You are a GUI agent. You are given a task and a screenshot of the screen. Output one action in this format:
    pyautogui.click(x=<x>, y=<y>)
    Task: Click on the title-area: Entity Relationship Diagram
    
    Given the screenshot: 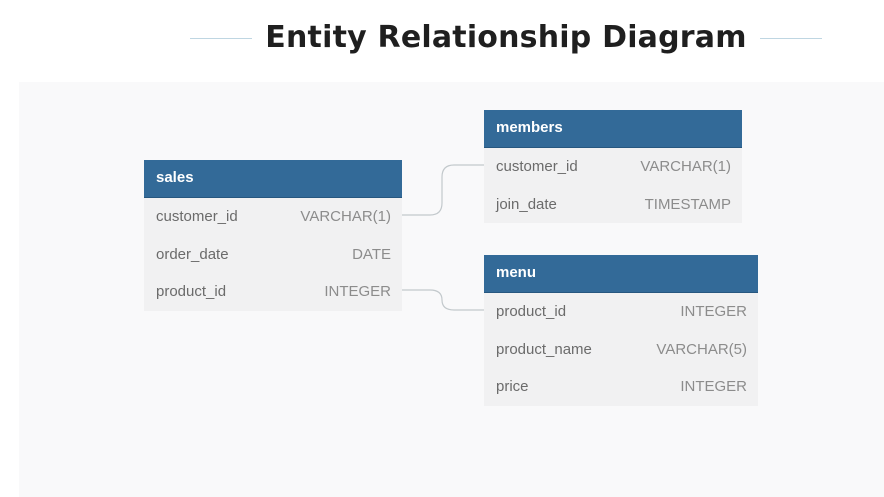 What is the action you would take?
    pyautogui.click(x=442, y=38)
    